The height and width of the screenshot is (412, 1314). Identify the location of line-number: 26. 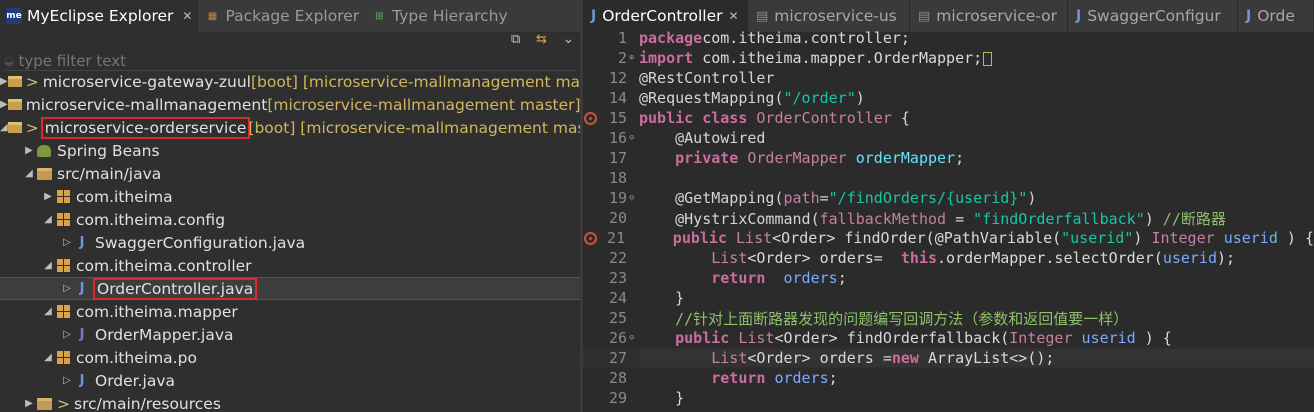
(617, 338).